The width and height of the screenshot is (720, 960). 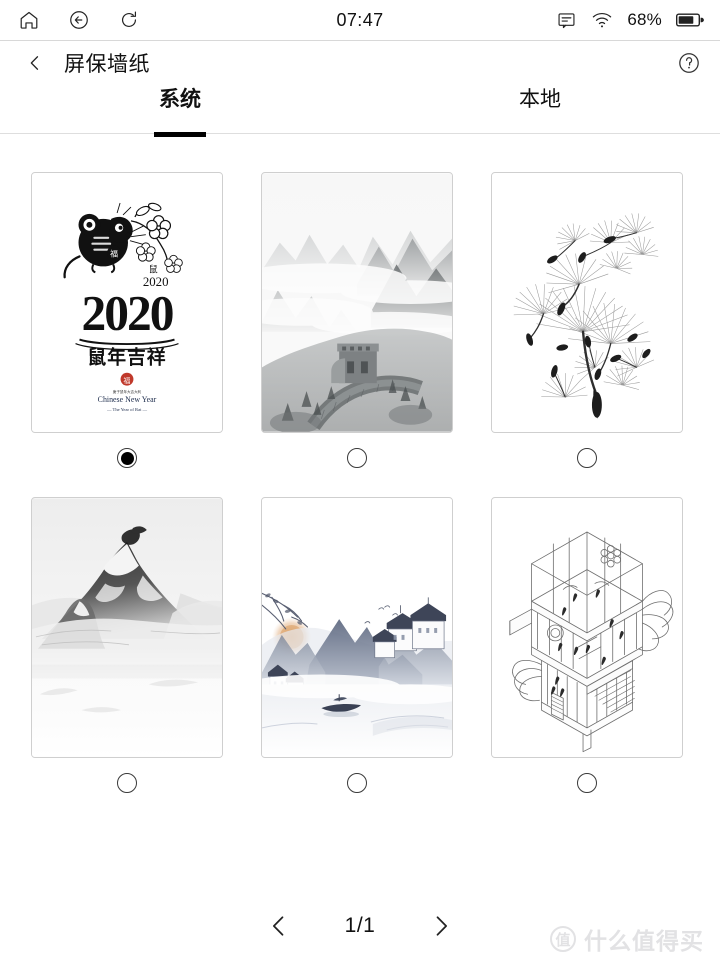 I want to click on artwork-caption-cn: 鼠年吉祥, so click(x=126, y=356).